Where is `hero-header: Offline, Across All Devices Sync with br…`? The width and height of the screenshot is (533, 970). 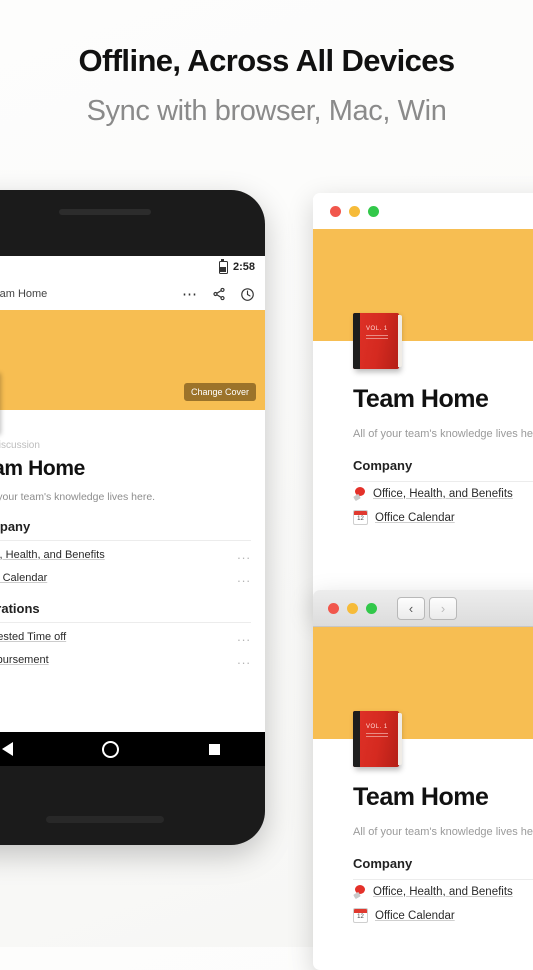 hero-header: Offline, Across All Devices Sync with br… is located at coordinates (266, 64).